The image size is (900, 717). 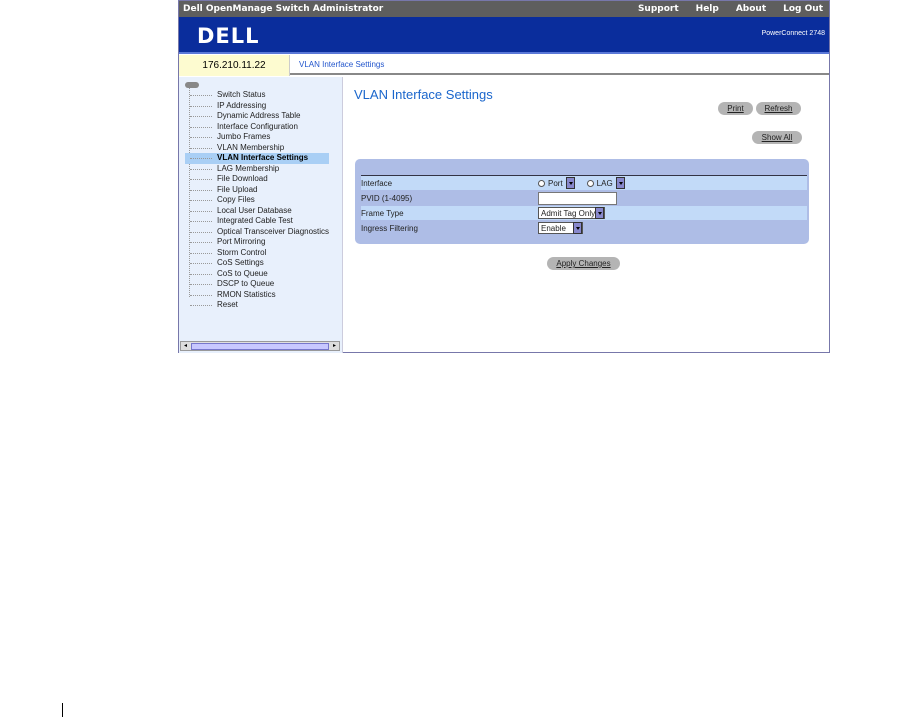 I want to click on sidebar-item: Dynamic Address Table, so click(x=257, y=116).